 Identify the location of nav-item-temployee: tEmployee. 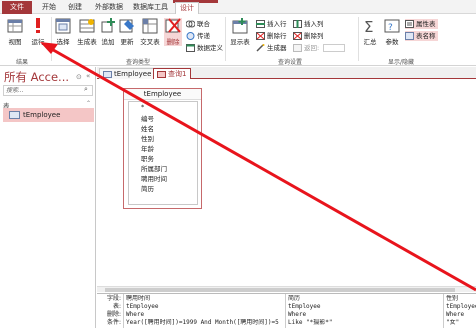
(48, 115).